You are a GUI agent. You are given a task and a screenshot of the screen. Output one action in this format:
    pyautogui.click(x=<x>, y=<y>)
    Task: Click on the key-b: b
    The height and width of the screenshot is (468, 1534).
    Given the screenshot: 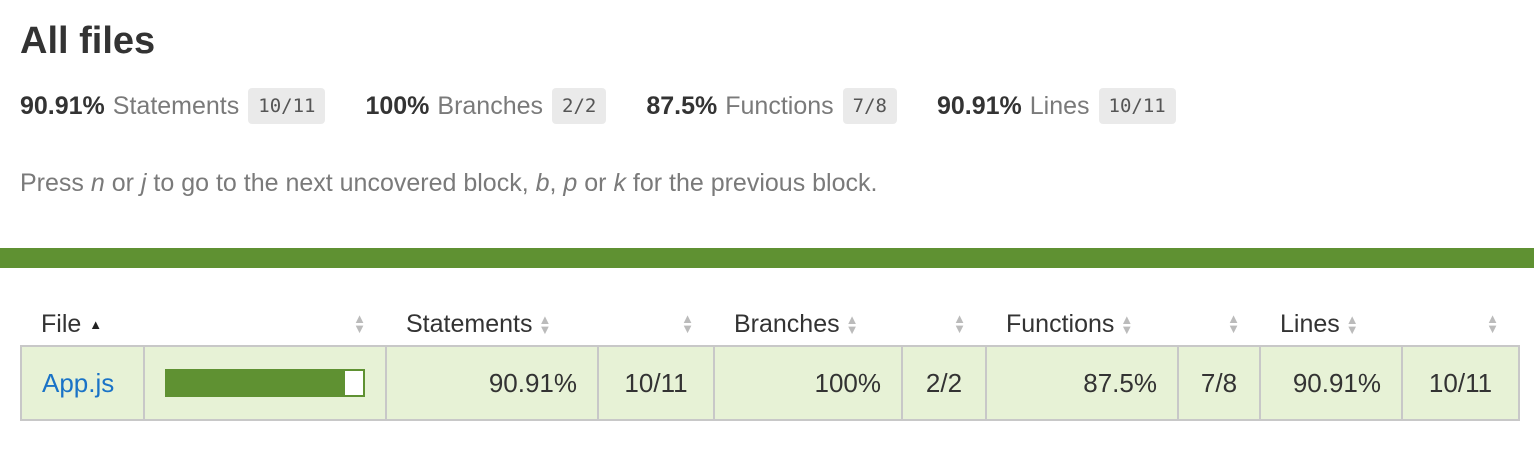 What is the action you would take?
    pyautogui.click(x=542, y=183)
    